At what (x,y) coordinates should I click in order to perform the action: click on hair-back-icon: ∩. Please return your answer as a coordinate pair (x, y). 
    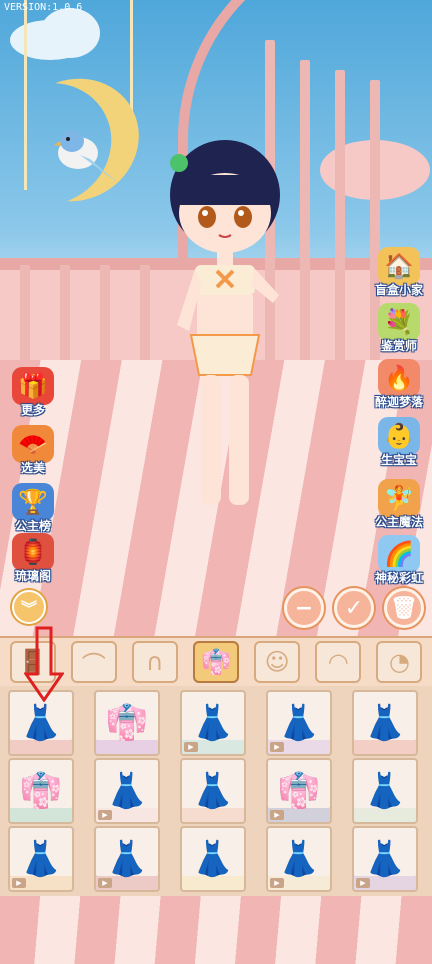
    Looking at the image, I should click on (155, 662).